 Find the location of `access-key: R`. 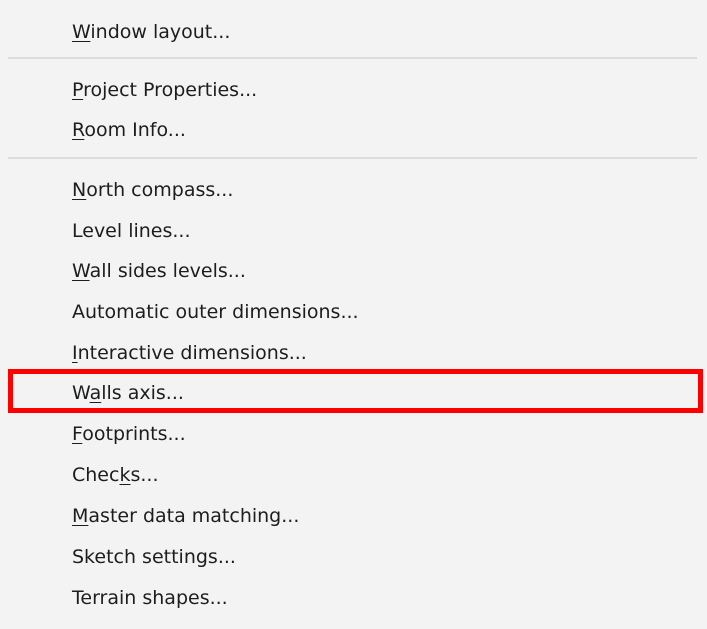

access-key: R is located at coordinates (78, 130).